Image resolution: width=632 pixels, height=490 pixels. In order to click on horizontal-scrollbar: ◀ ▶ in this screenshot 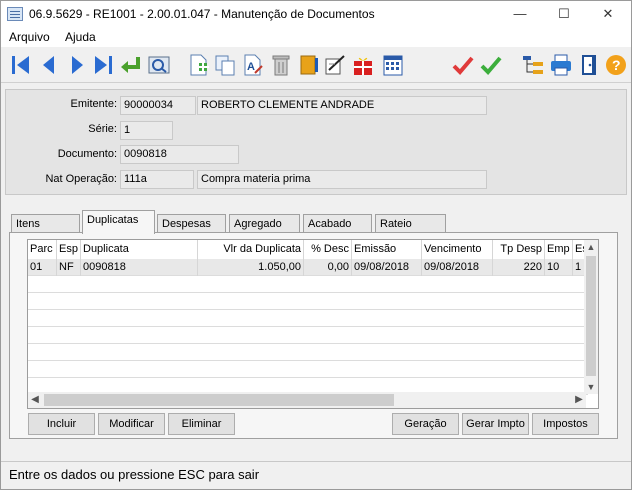, I will do `click(307, 400)`.